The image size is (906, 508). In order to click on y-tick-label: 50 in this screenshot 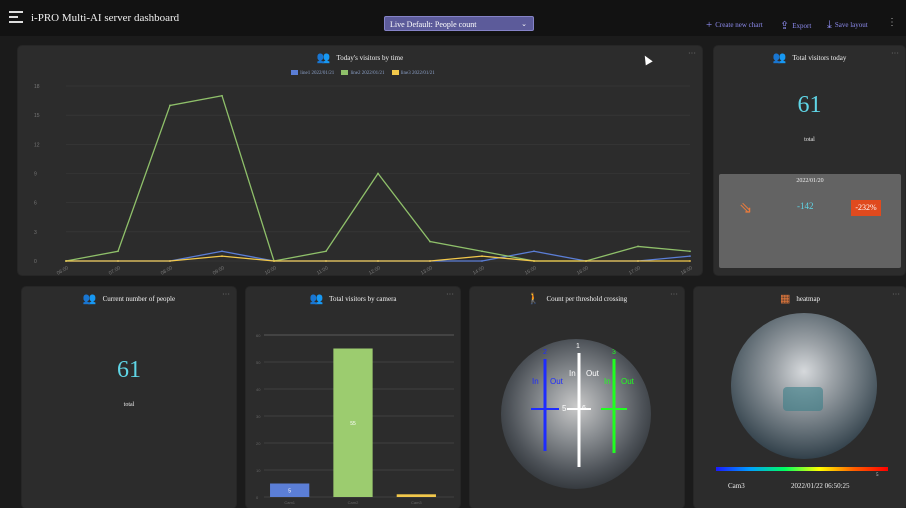, I will do `click(258, 362)`.